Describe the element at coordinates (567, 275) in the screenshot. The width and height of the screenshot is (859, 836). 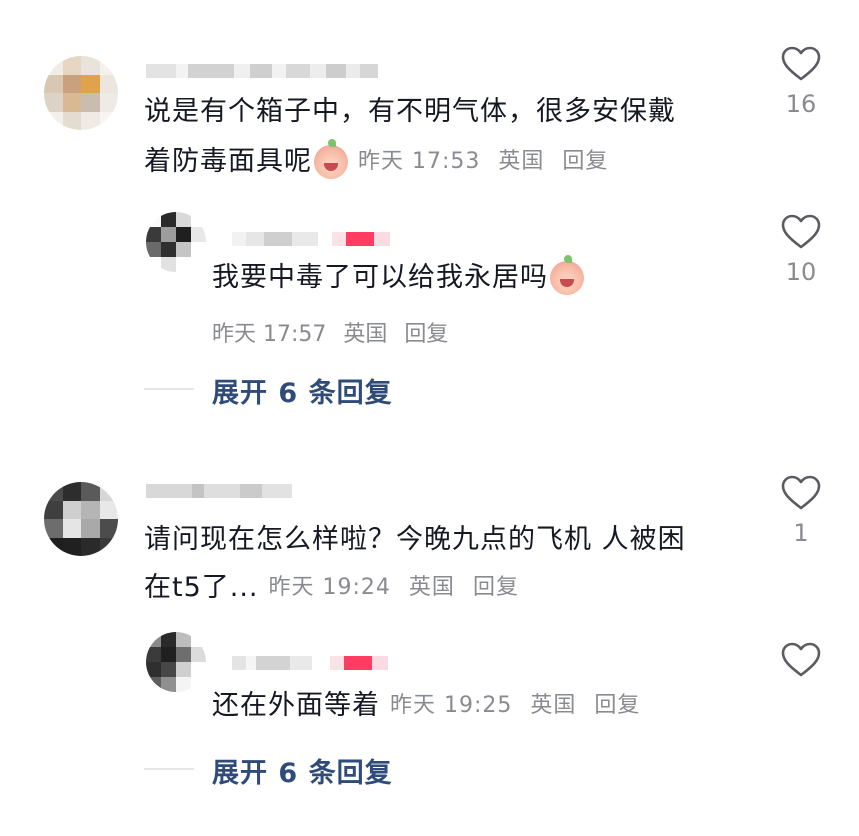
I see `crying-peach-emoji-icon` at that location.